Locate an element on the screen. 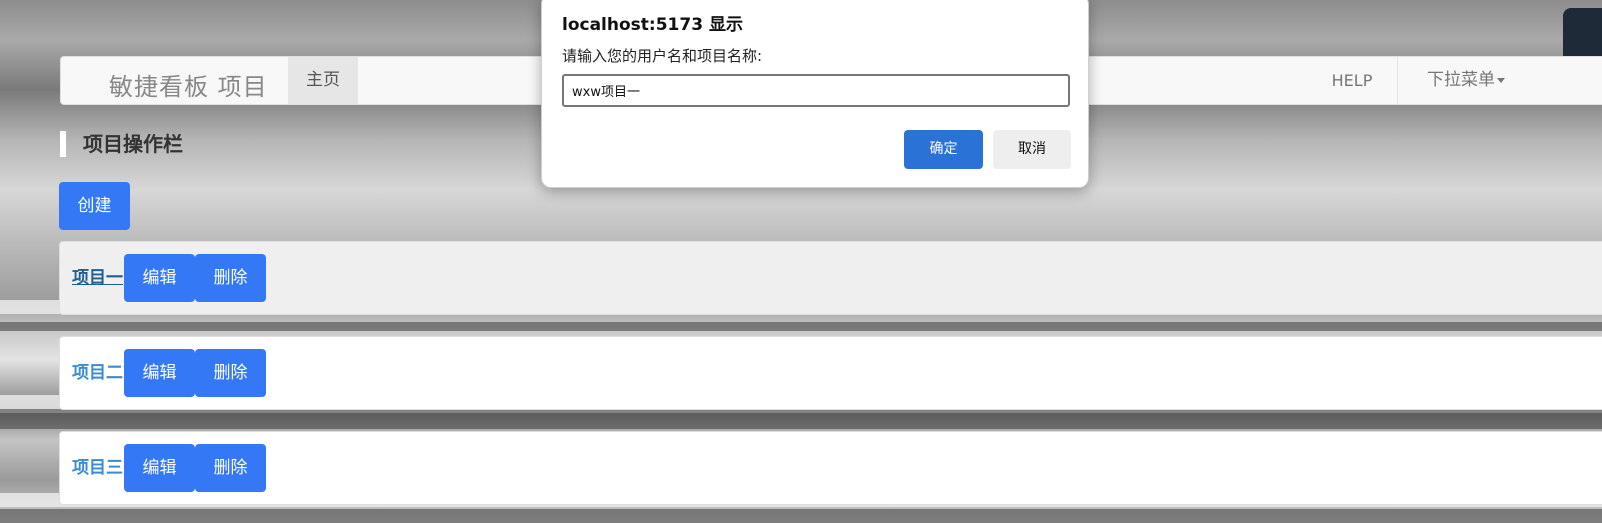  cancel-button: 取消 is located at coordinates (1032, 149).